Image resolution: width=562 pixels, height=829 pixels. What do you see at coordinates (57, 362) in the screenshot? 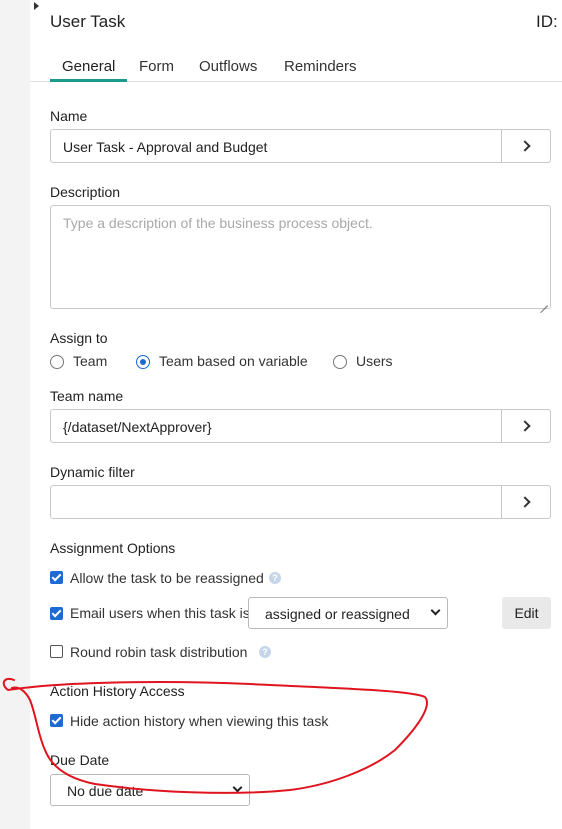
I see `radio-team` at bounding box center [57, 362].